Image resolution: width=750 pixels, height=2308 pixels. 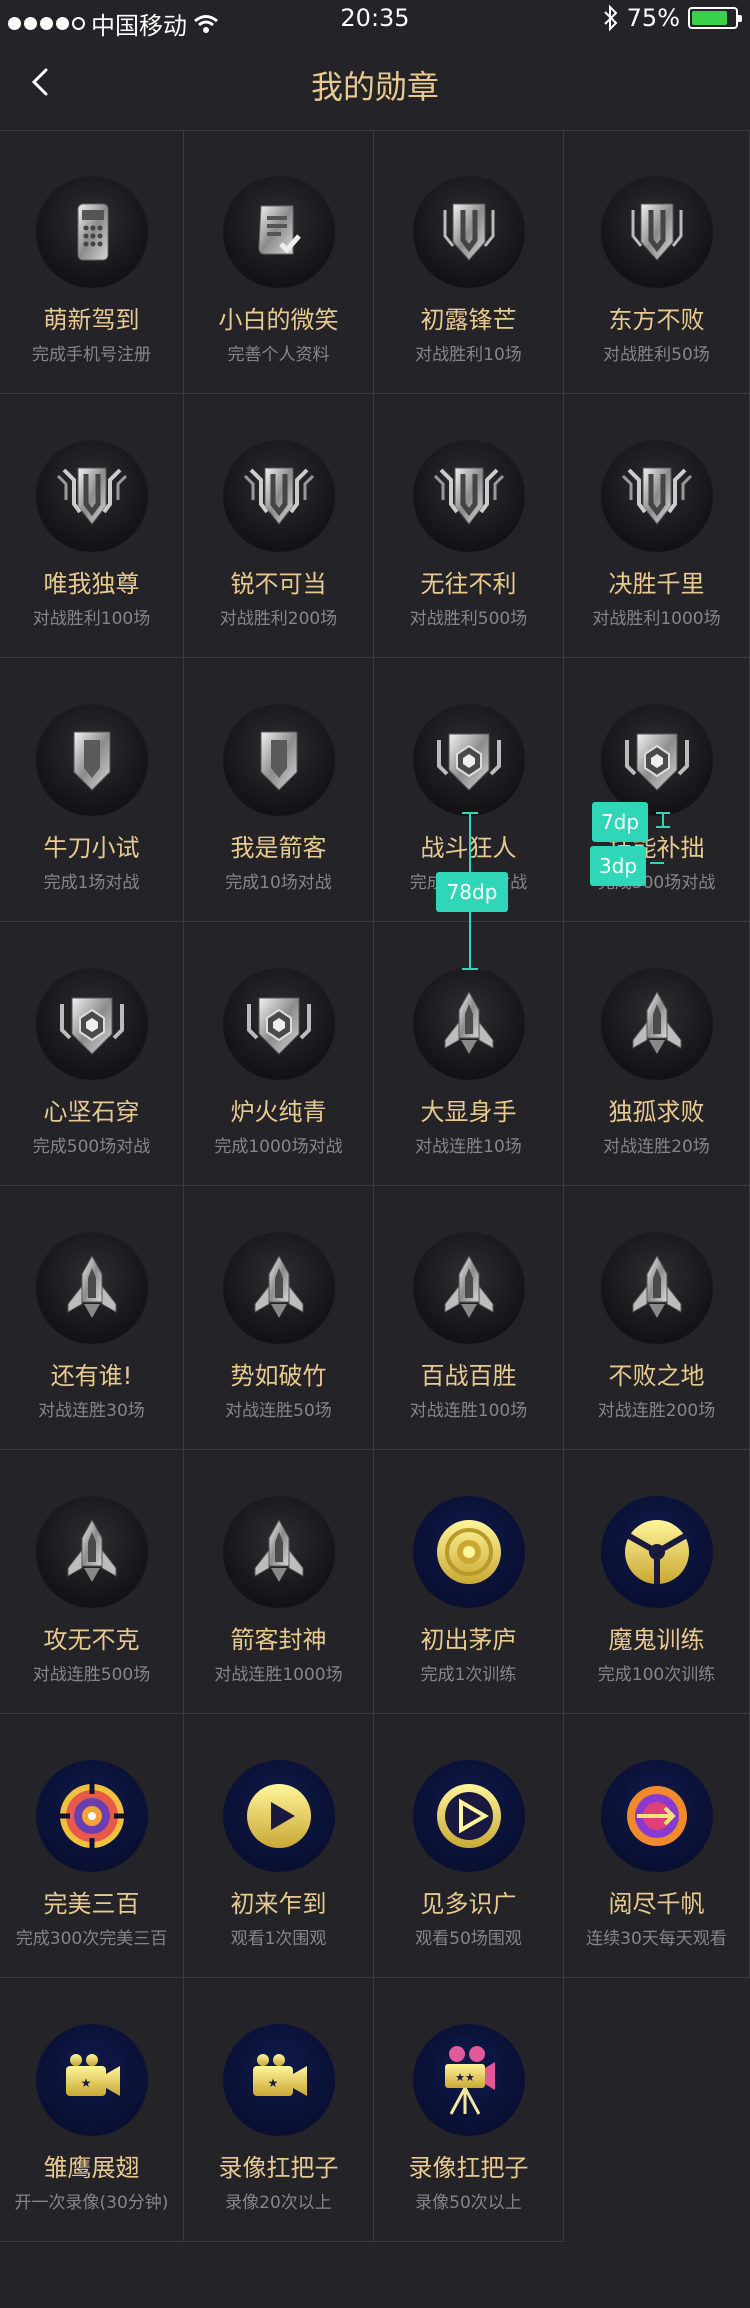 What do you see at coordinates (470, 969) in the screenshot?
I see `annotation-tick-bottom` at bounding box center [470, 969].